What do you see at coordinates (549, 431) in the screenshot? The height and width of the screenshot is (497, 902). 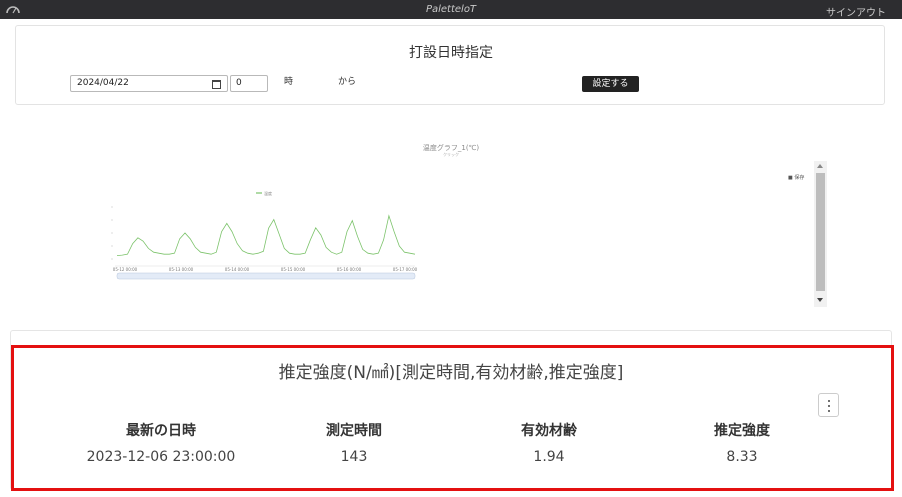 I see `column-header: 有効材齢` at bounding box center [549, 431].